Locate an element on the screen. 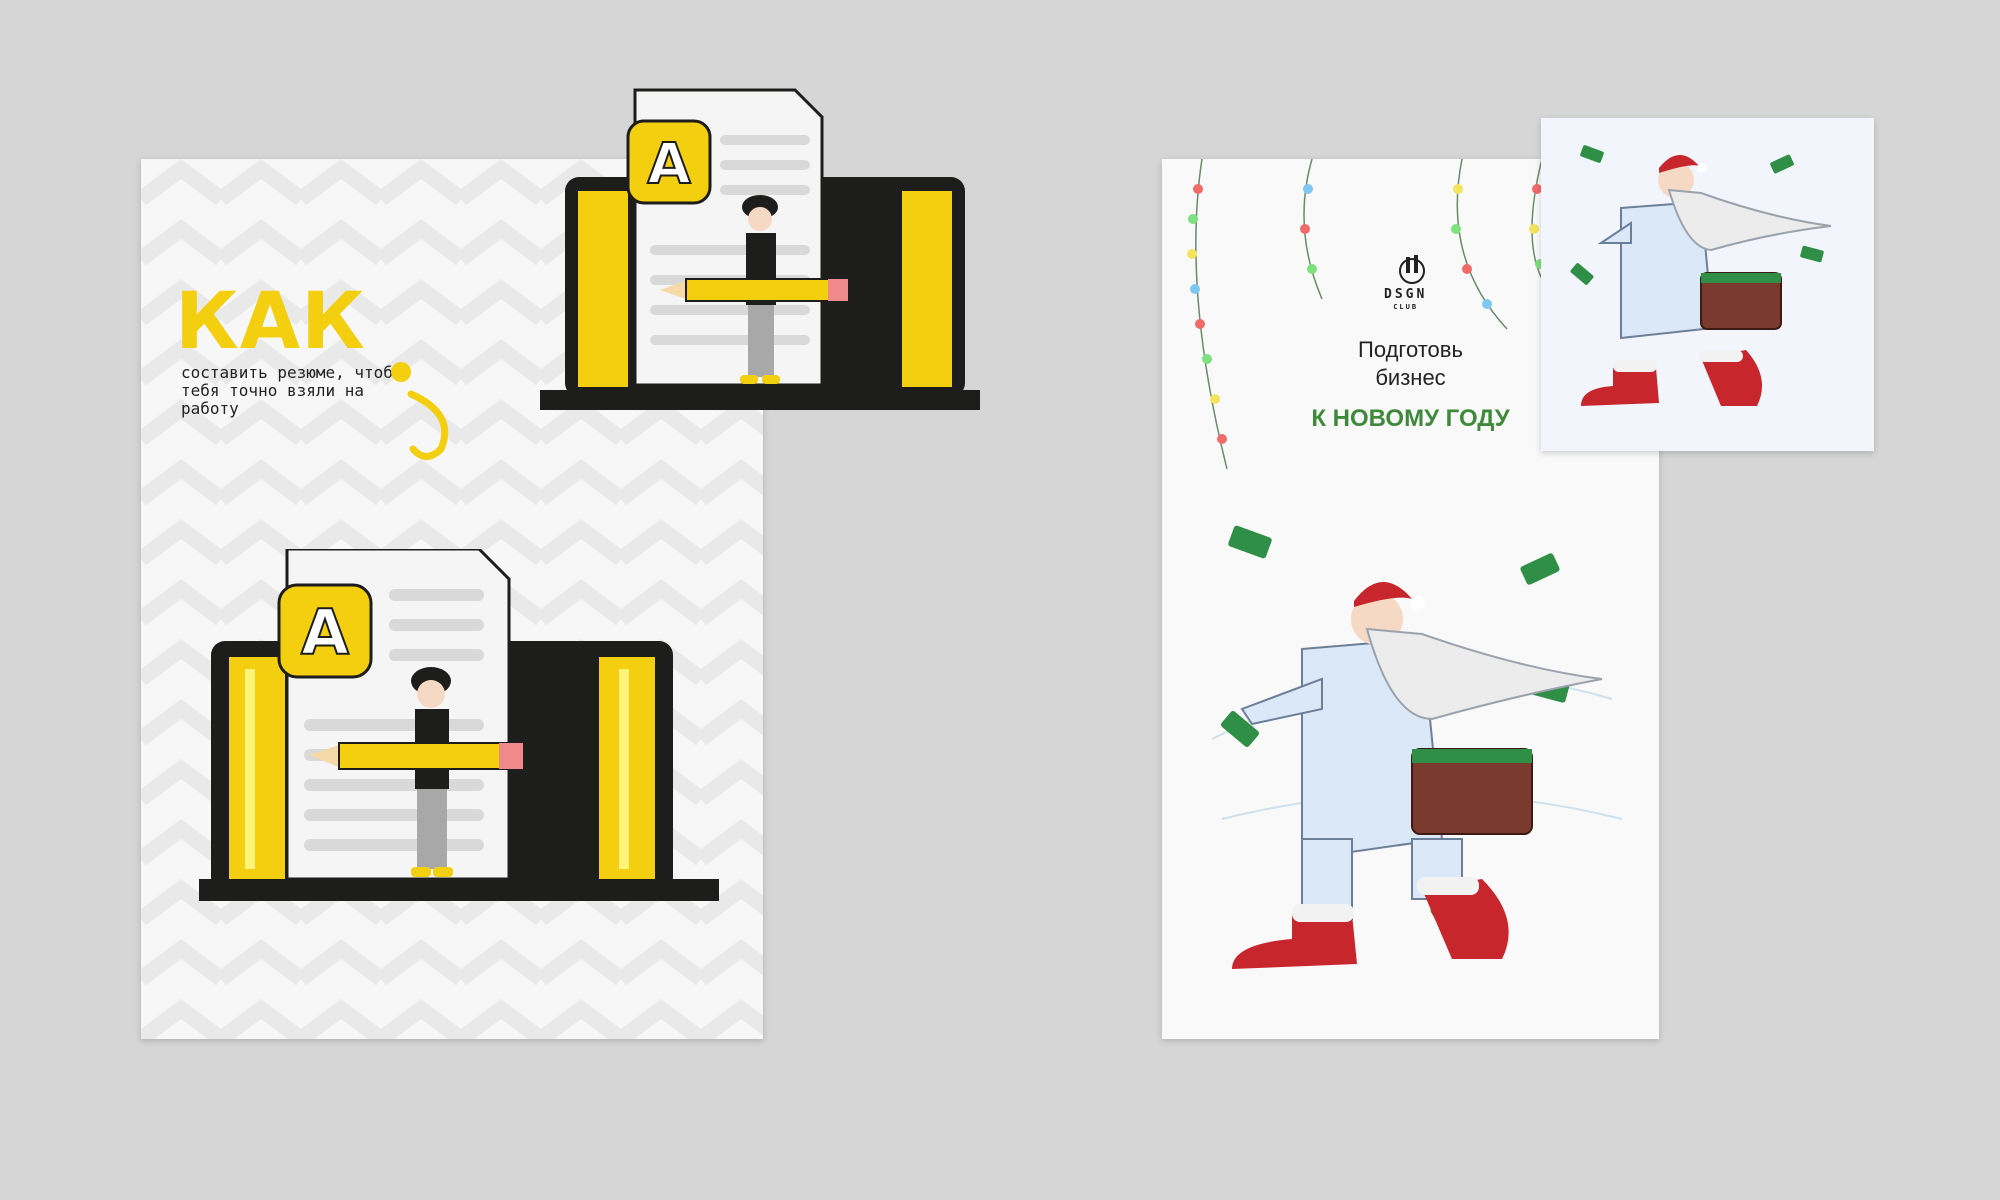 Image resolution: width=2000 pixels, height=1200 pixels. logo-text: DSGN CLUB is located at coordinates (1406, 299).